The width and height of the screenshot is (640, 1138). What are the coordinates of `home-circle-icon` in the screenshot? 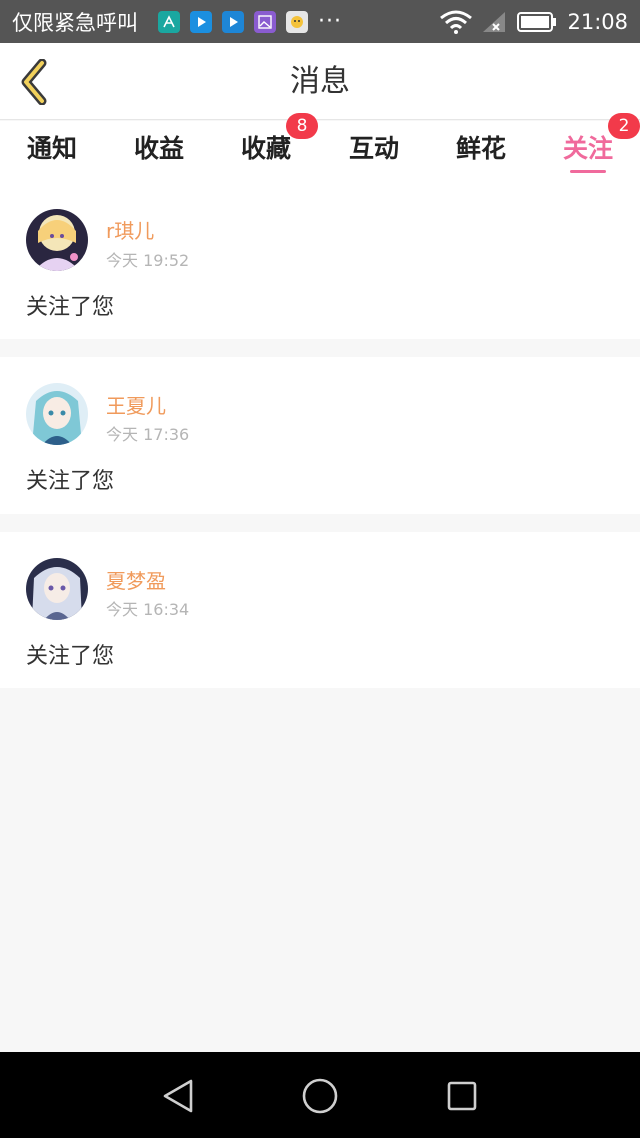 It's located at (320, 1096).